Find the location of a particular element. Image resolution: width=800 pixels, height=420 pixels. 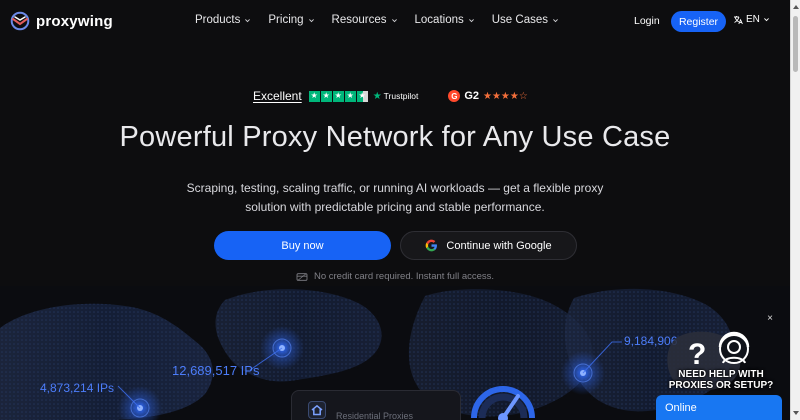

buy-now-button: Buy now is located at coordinates (302, 245).